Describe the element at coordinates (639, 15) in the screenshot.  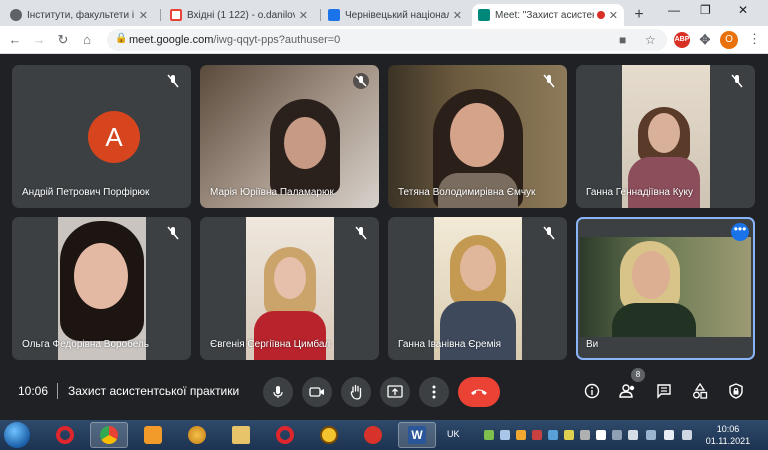
I see `new-tab-button: +` at that location.